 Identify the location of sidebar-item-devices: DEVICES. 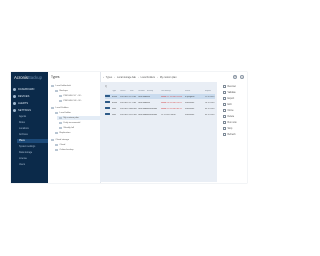
(21, 96).